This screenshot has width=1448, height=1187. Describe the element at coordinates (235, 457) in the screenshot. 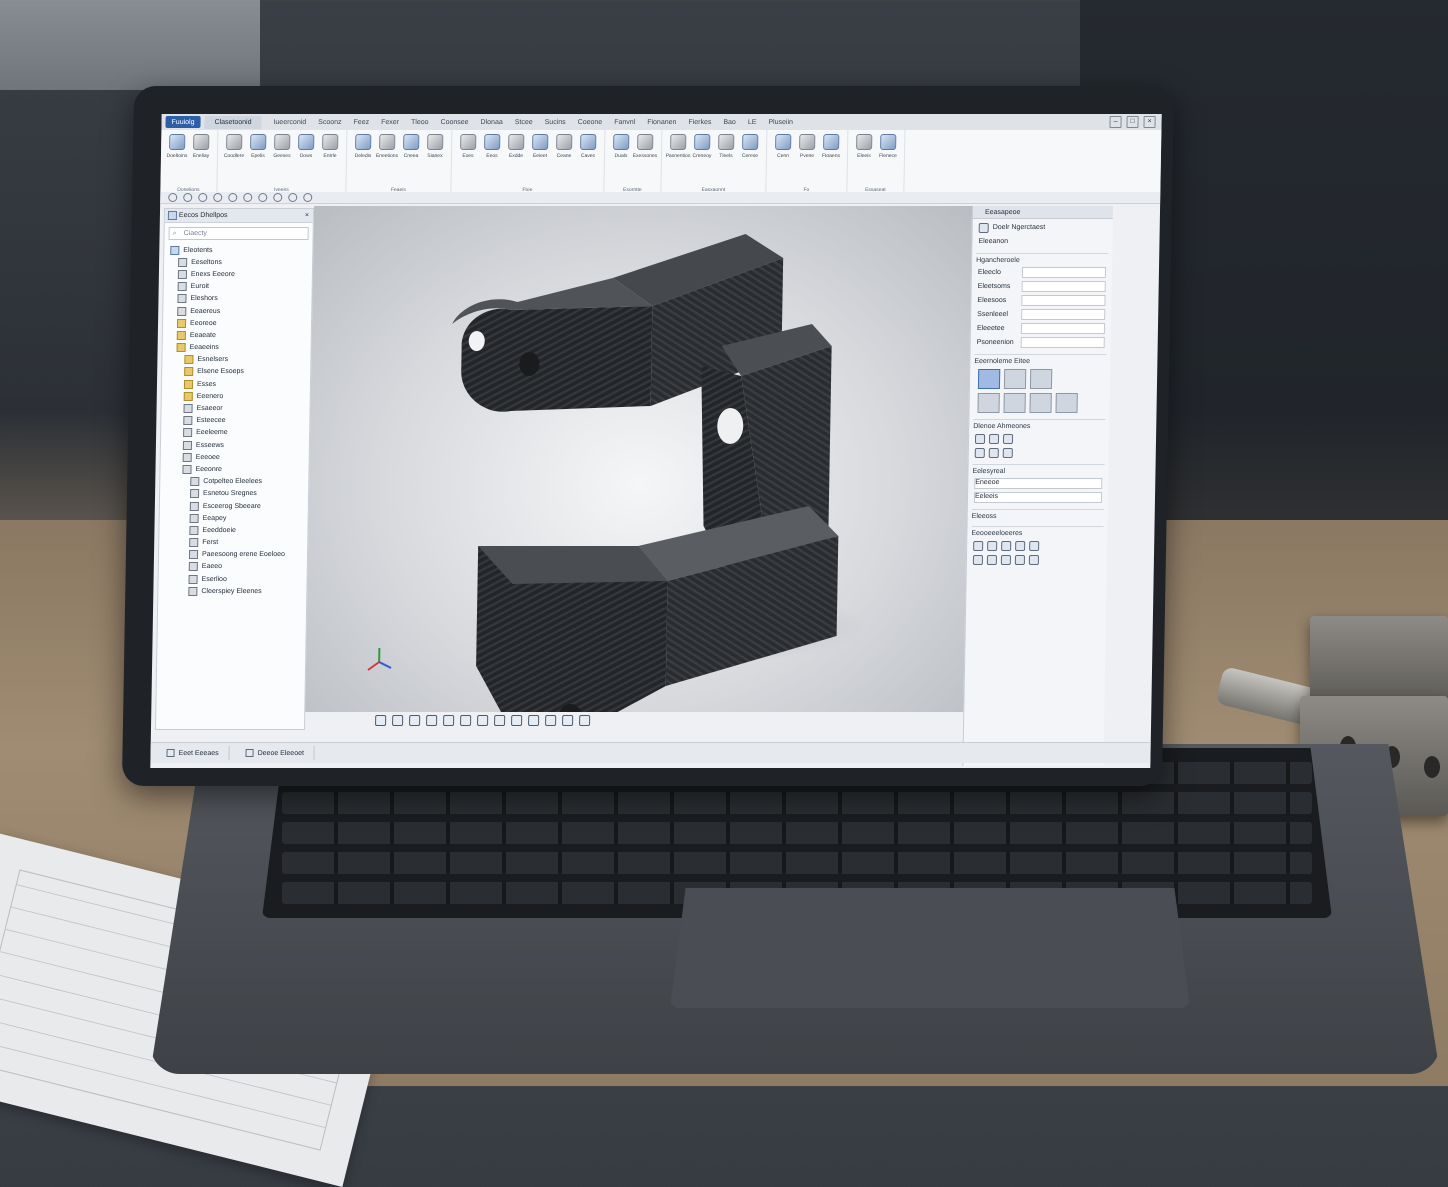

I see `tree-item: Eeeoee` at that location.